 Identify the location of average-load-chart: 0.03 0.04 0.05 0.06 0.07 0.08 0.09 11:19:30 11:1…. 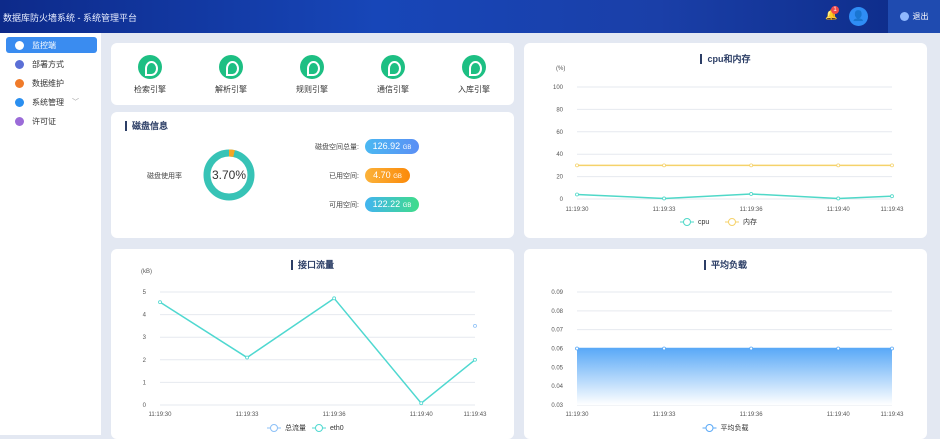
(728, 361).